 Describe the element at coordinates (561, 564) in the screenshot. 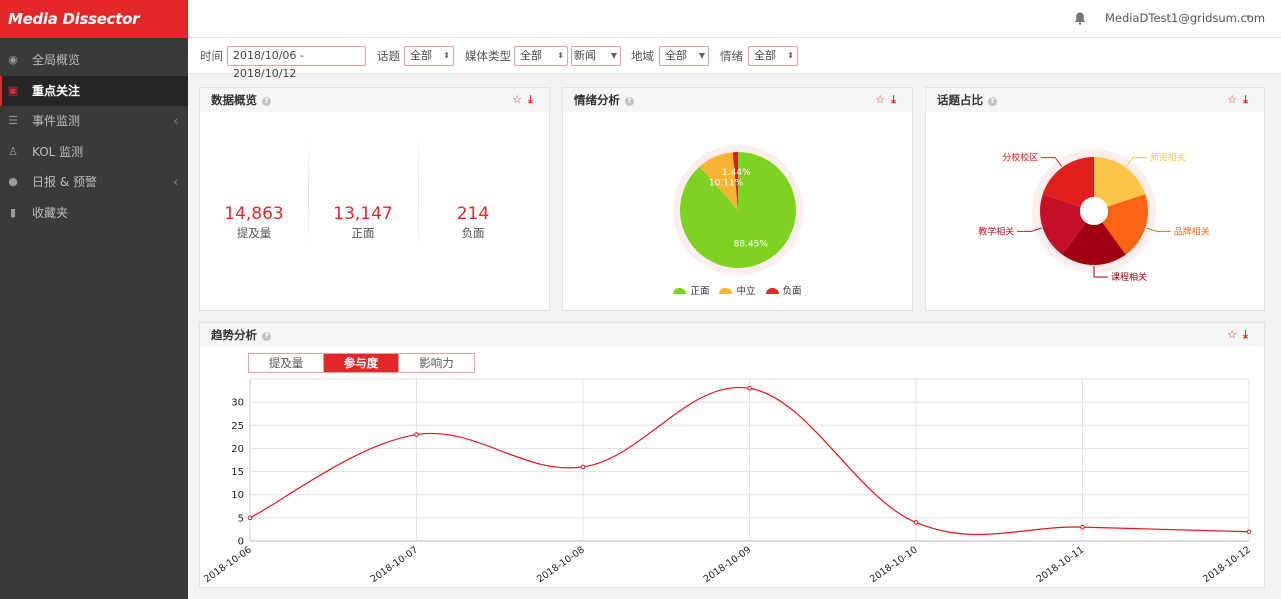

I see `x-tick-label: 2018-10-08` at that location.